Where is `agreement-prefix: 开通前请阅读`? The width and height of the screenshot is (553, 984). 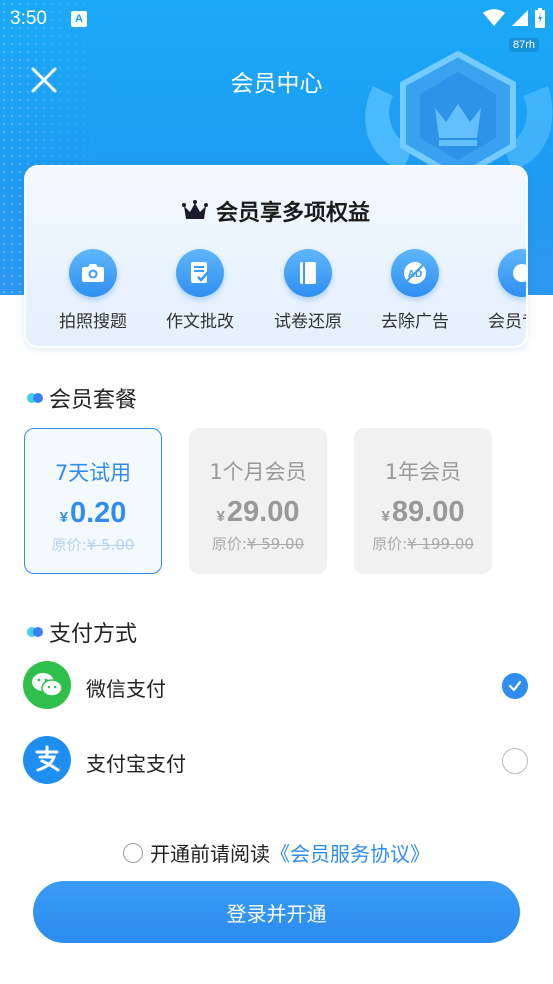
agreement-prefix: 开通前请阅读 is located at coordinates (210, 854).